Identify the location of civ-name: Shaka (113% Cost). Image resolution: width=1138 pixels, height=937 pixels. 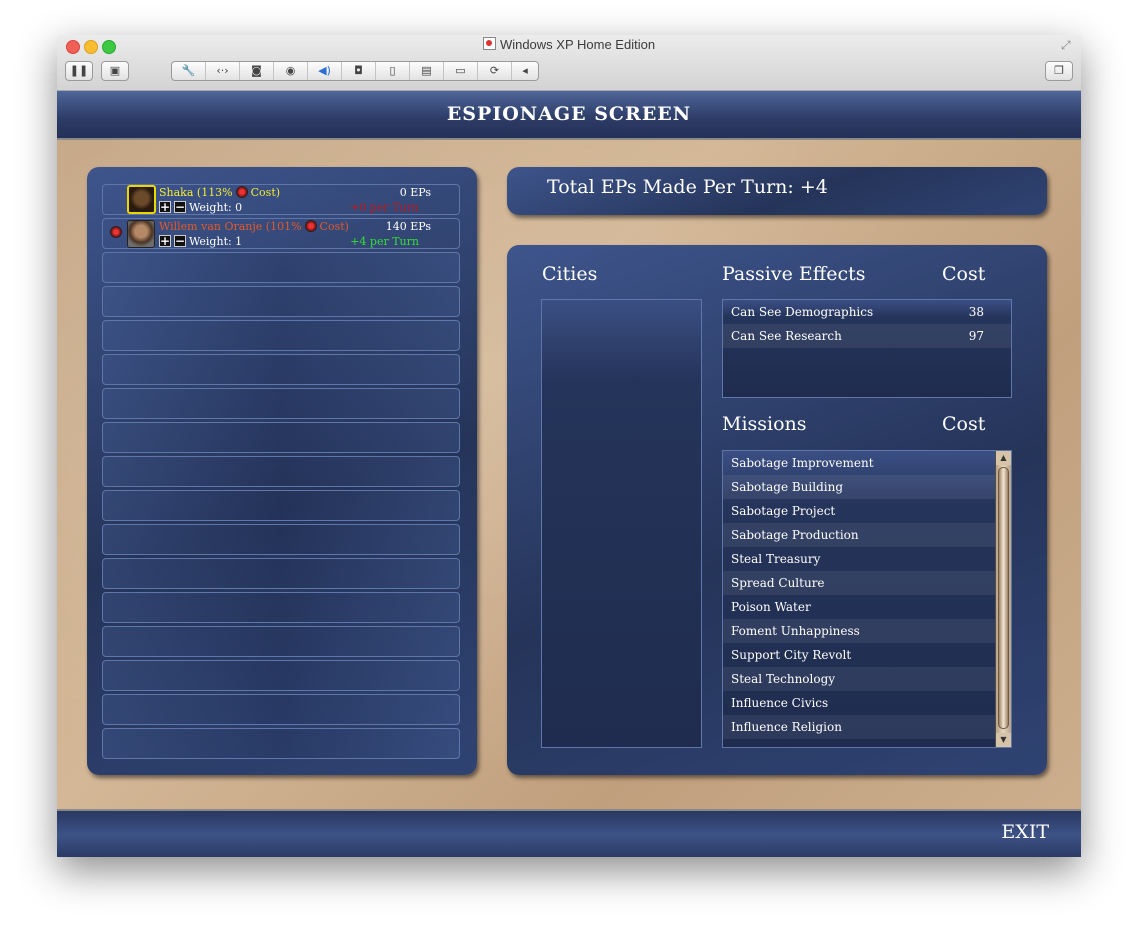
(220, 192).